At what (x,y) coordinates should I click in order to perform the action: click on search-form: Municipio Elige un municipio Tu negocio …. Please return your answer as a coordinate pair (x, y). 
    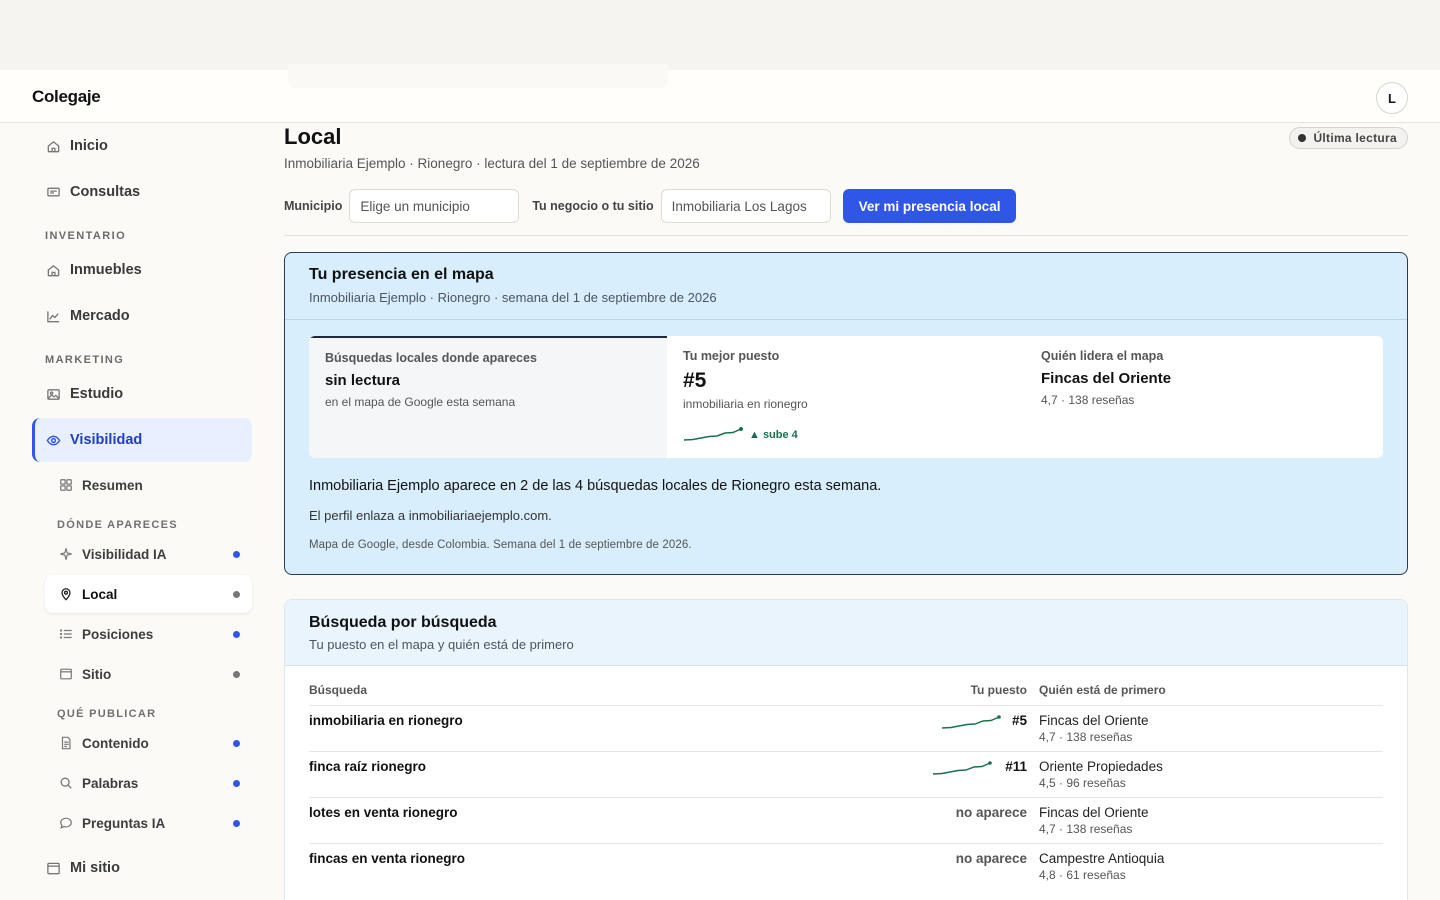
    Looking at the image, I should click on (650, 206).